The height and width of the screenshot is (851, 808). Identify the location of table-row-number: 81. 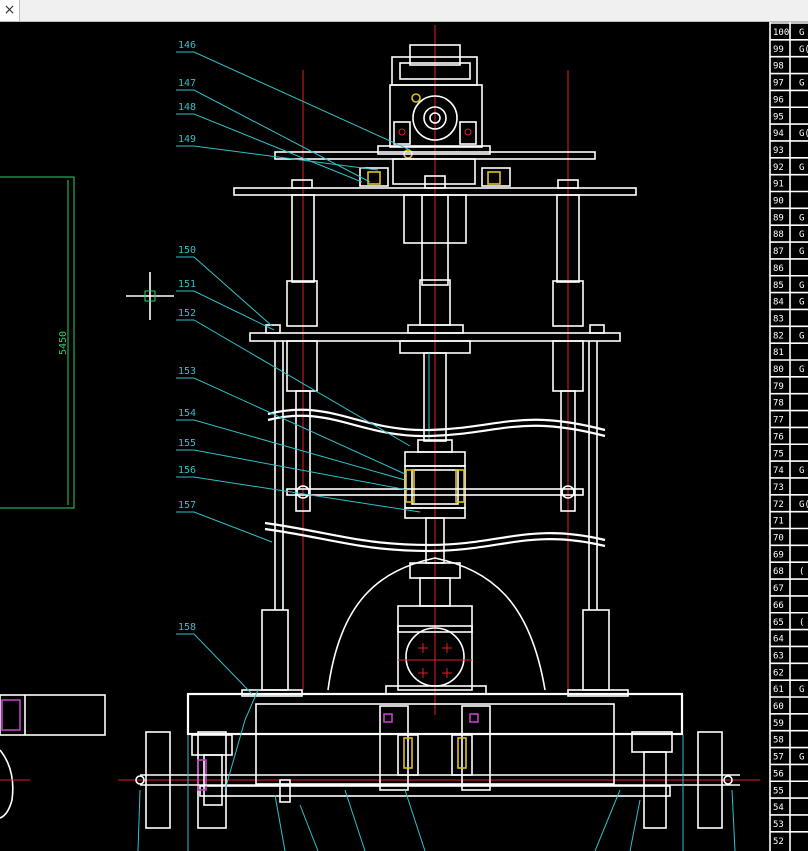
(778, 353).